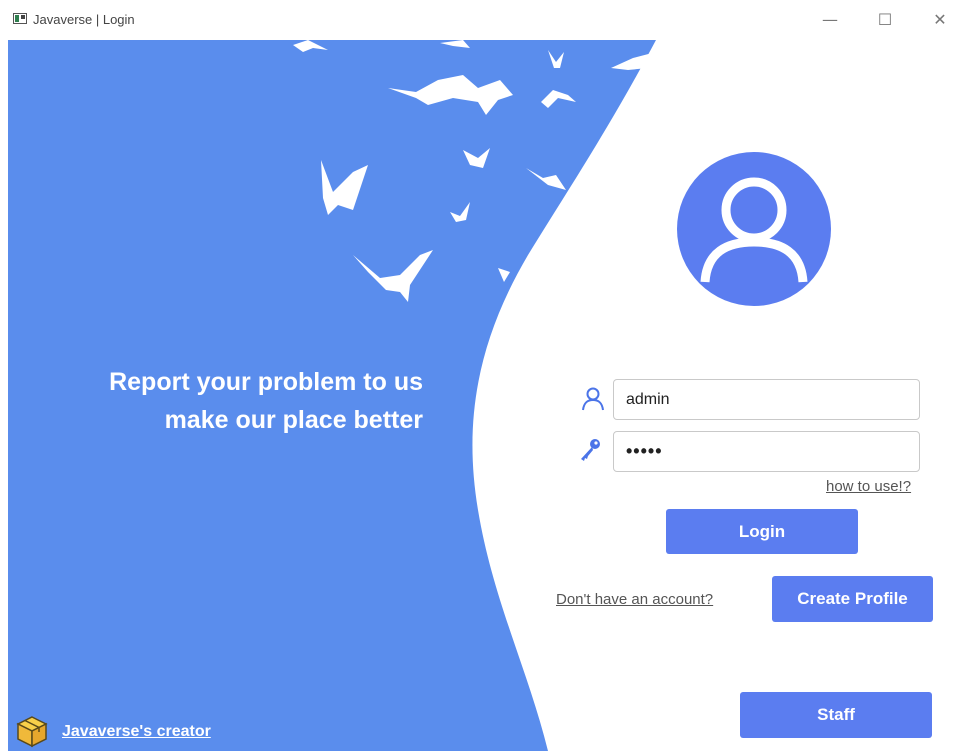 The image size is (958, 754). I want to click on window-title: Javaverse | Login, so click(84, 19).